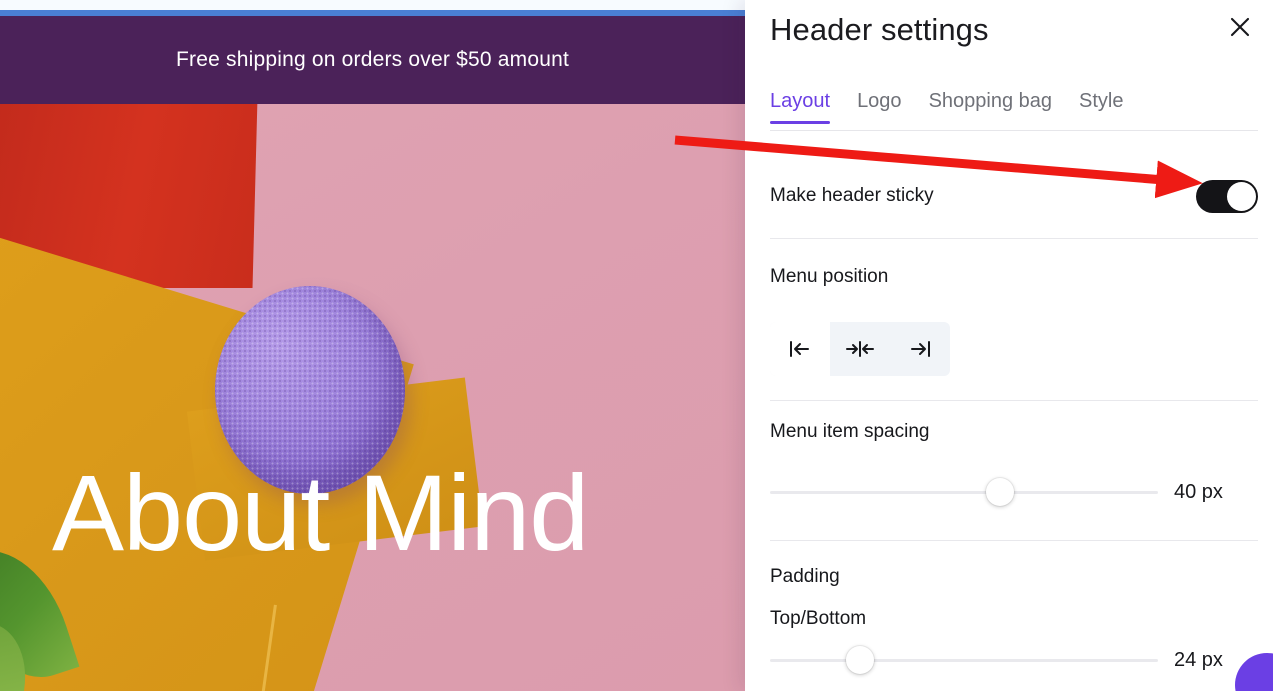 The image size is (1273, 691). What do you see at coordinates (1198, 491) in the screenshot?
I see `menu-item-spacing-value: 40 px` at bounding box center [1198, 491].